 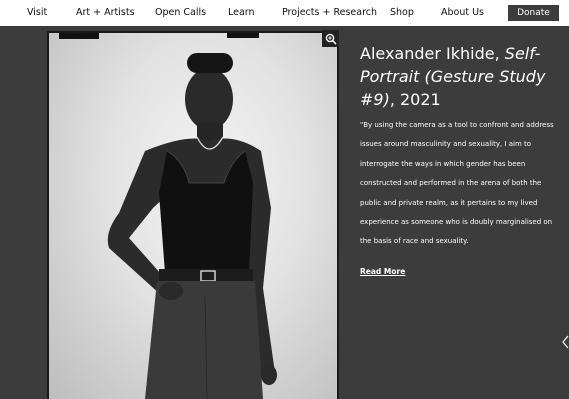 I want to click on nav-item-shop: Shop, so click(x=402, y=13).